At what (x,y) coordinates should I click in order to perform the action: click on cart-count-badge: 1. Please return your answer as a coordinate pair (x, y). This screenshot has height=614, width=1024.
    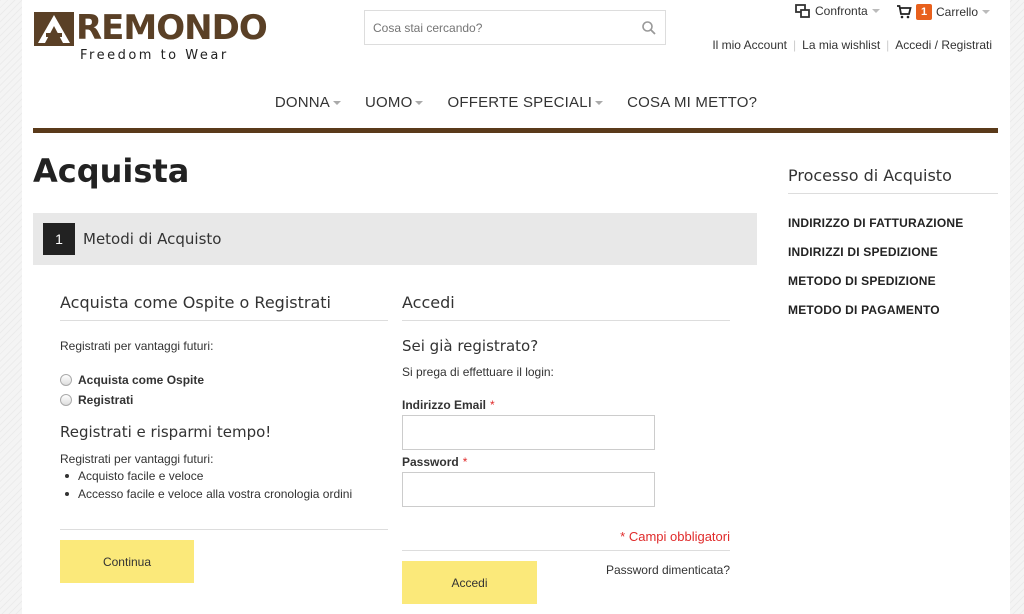
    Looking at the image, I should click on (924, 12).